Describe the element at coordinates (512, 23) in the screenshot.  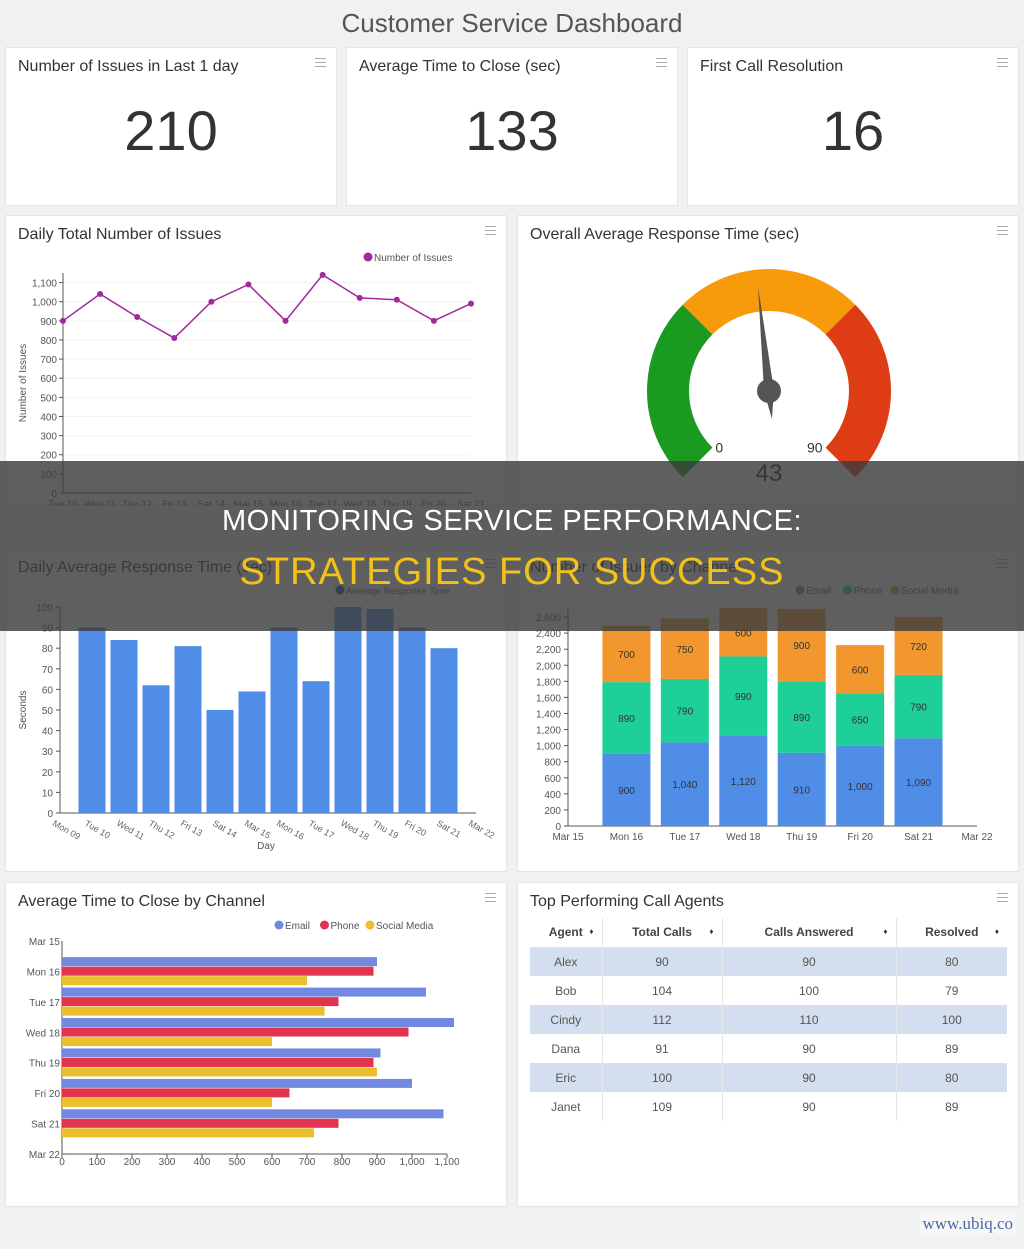
I see `page-title: Customer Service Dashboard` at that location.